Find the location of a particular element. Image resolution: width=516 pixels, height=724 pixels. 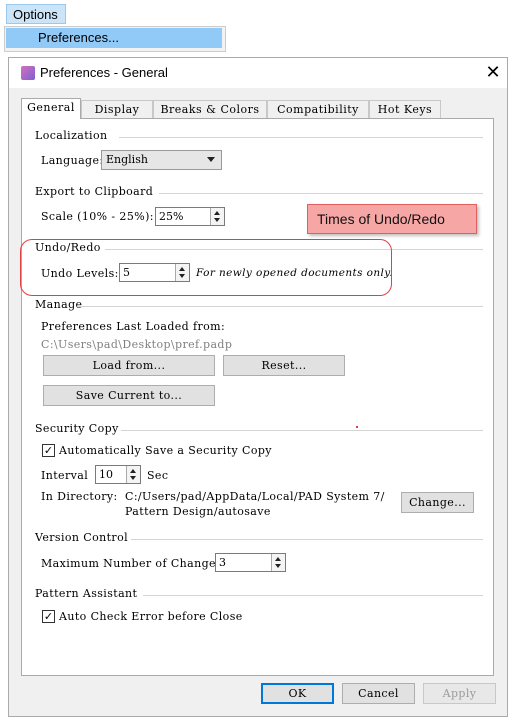

annotation-callout: Times of Undo/Redo is located at coordinates (392, 219).